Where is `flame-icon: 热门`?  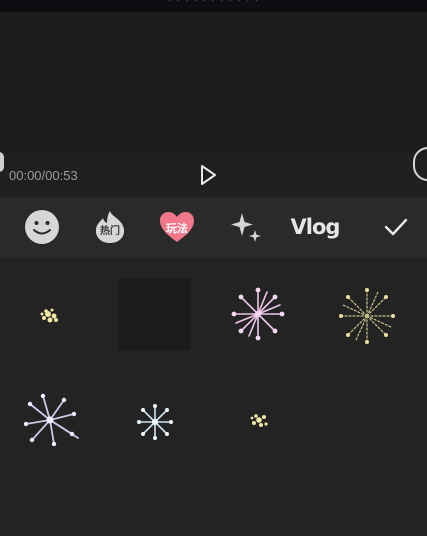
flame-icon: 热门 is located at coordinates (110, 227).